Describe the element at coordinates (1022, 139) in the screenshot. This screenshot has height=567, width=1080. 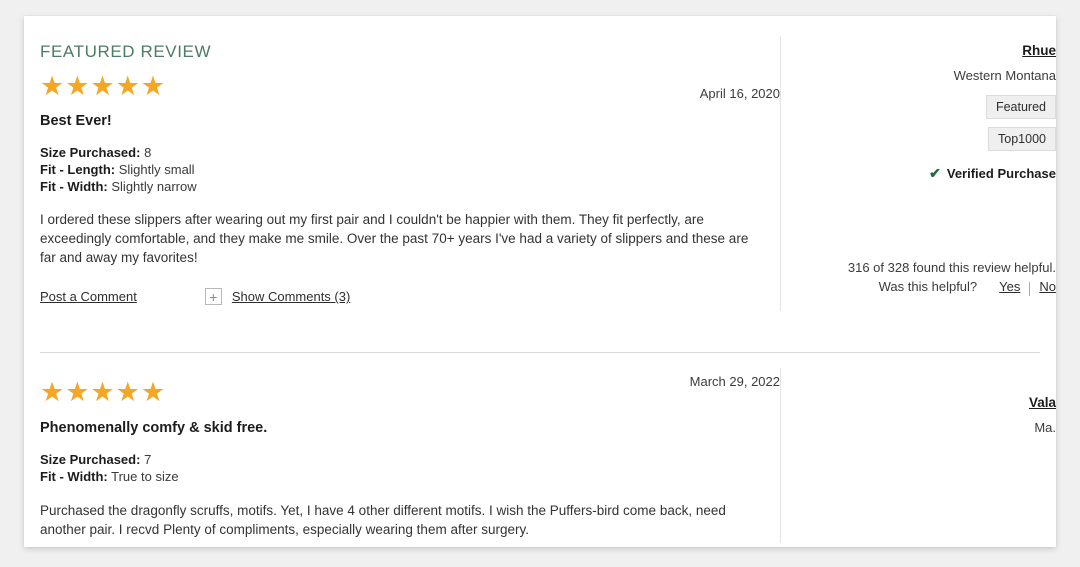
I see `status-badge-top1000: Top1000` at that location.